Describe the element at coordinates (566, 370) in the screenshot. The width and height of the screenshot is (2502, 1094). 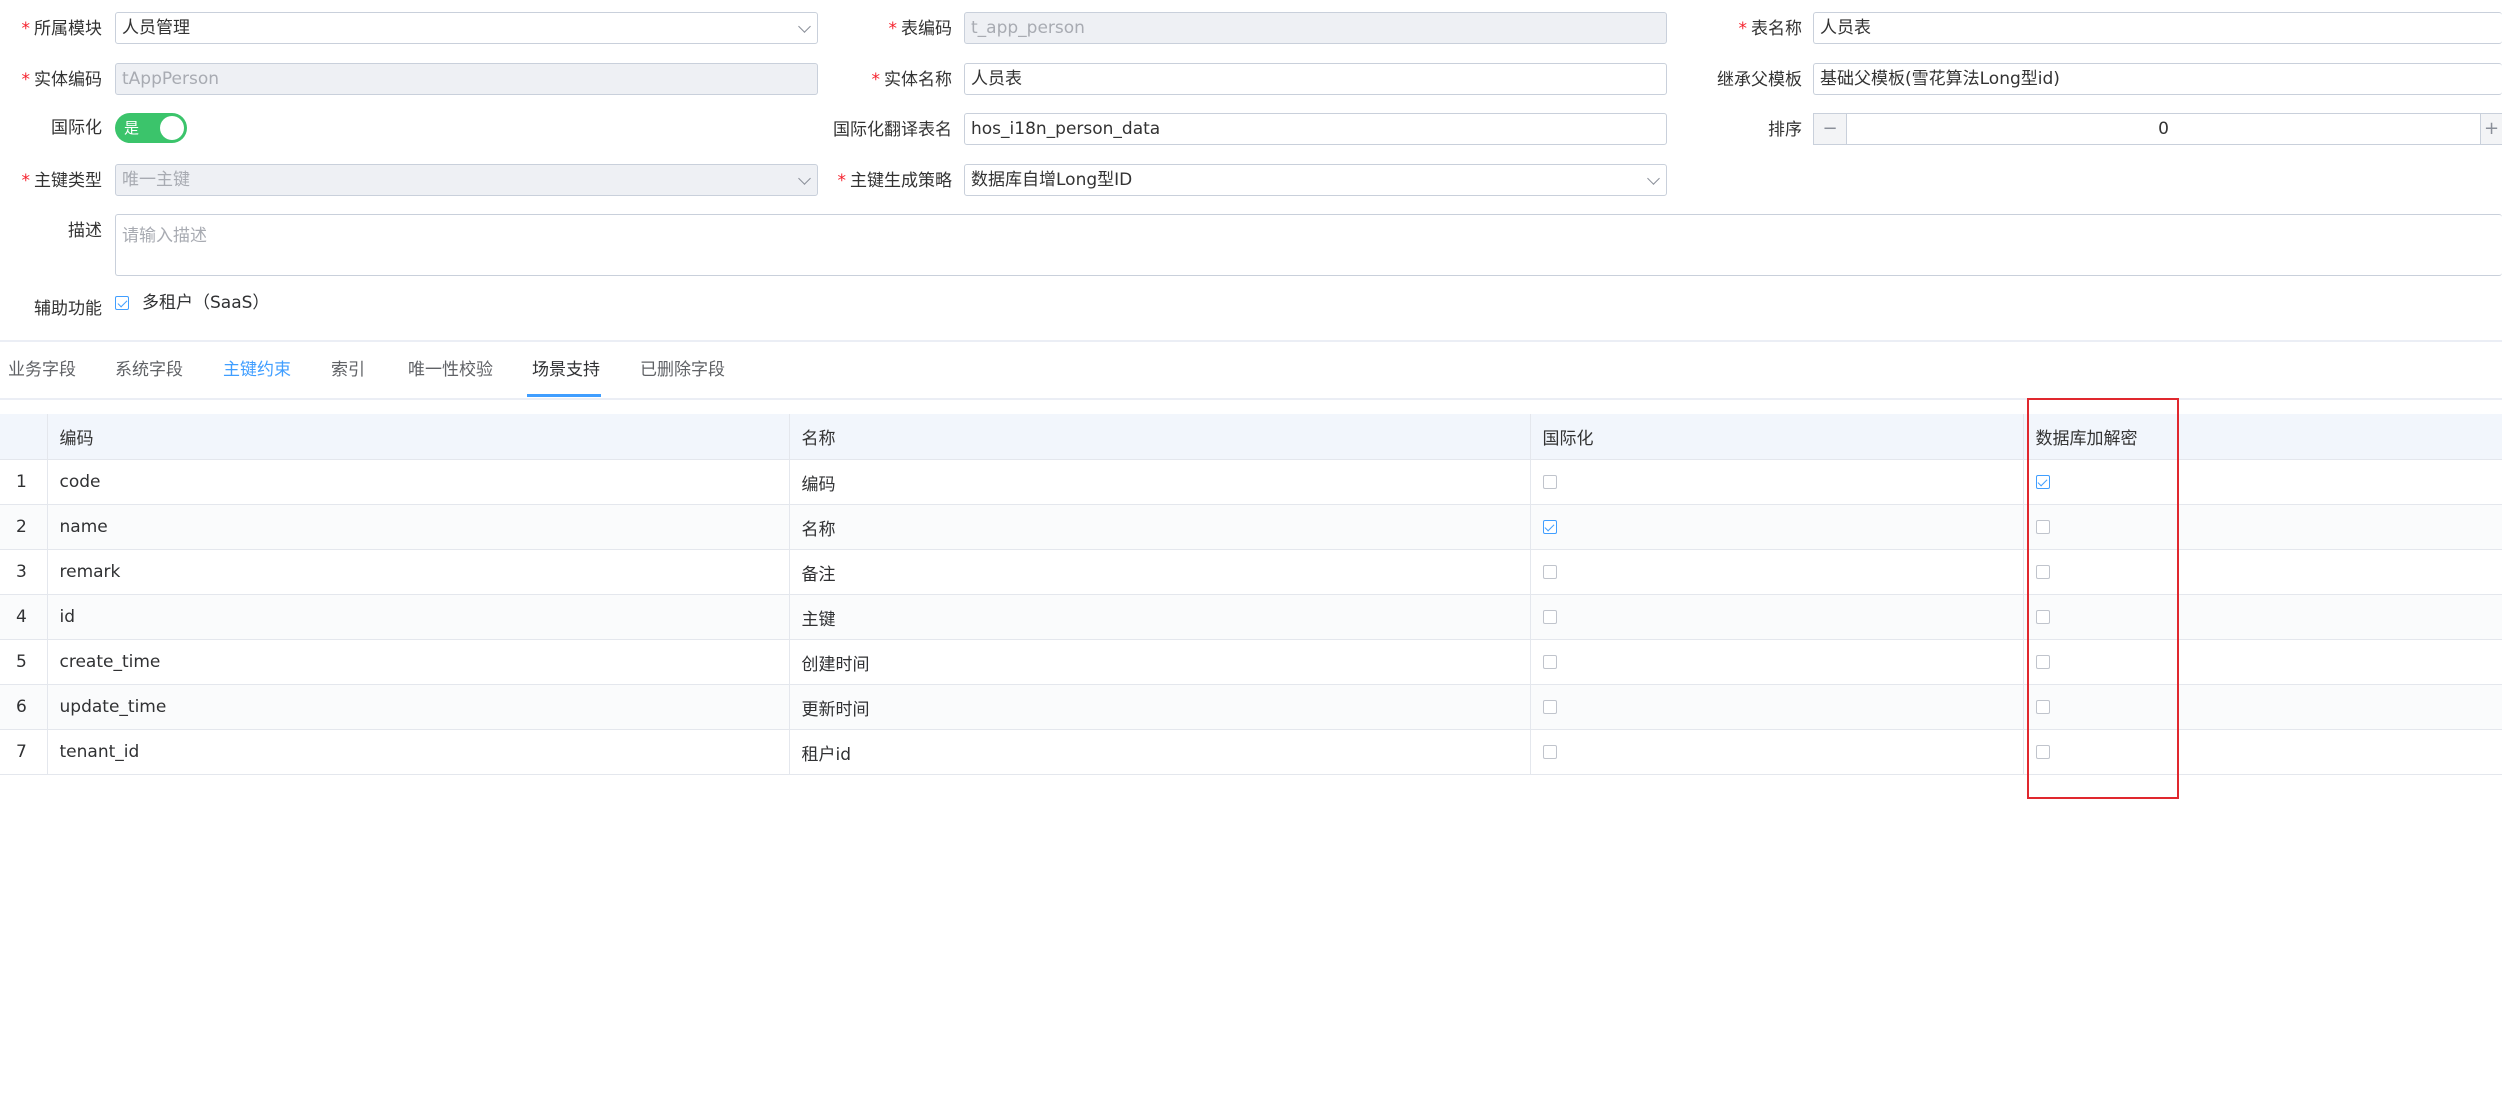
I see `tab-scene-support: 场景支持` at that location.